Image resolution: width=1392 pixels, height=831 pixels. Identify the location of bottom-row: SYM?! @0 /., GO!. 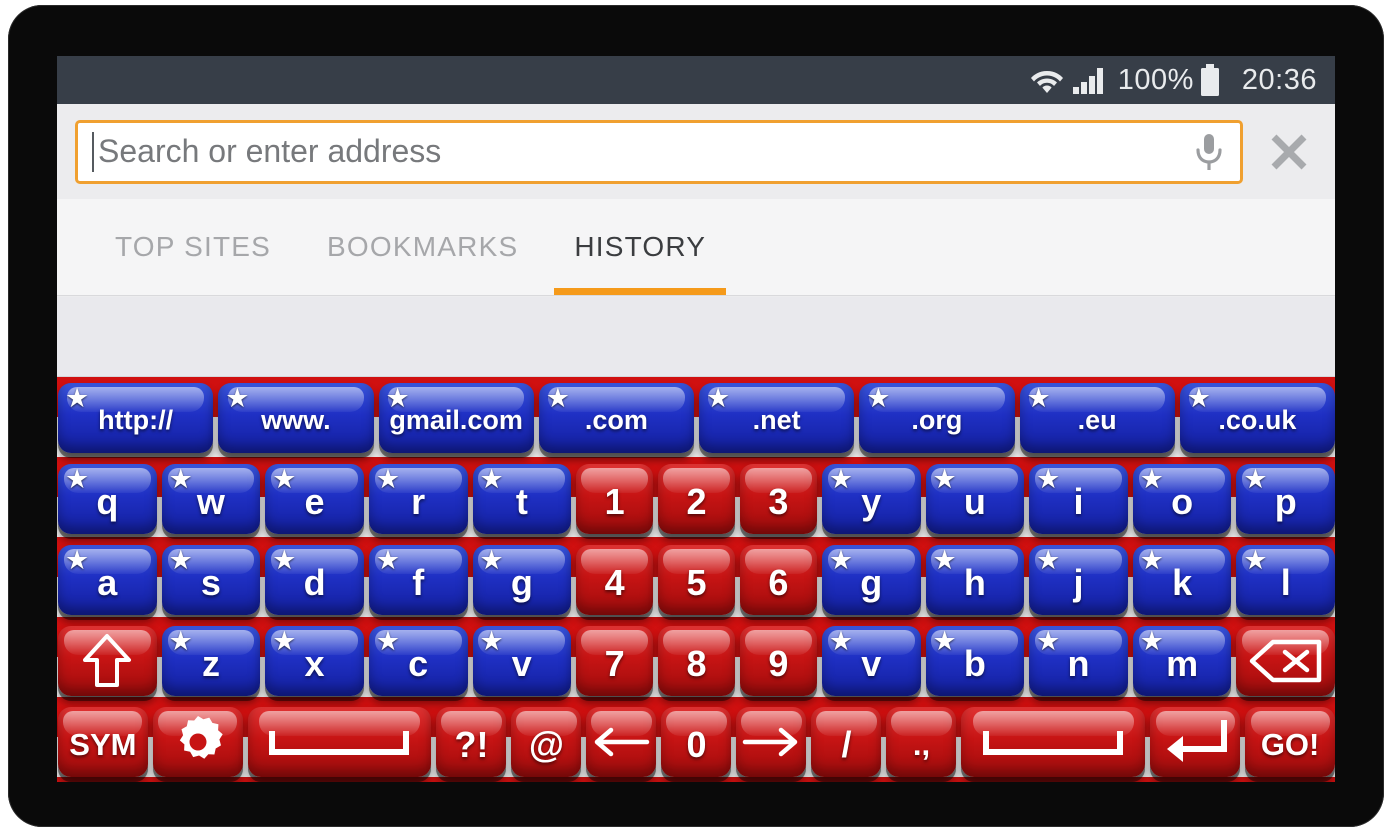
(696, 741).